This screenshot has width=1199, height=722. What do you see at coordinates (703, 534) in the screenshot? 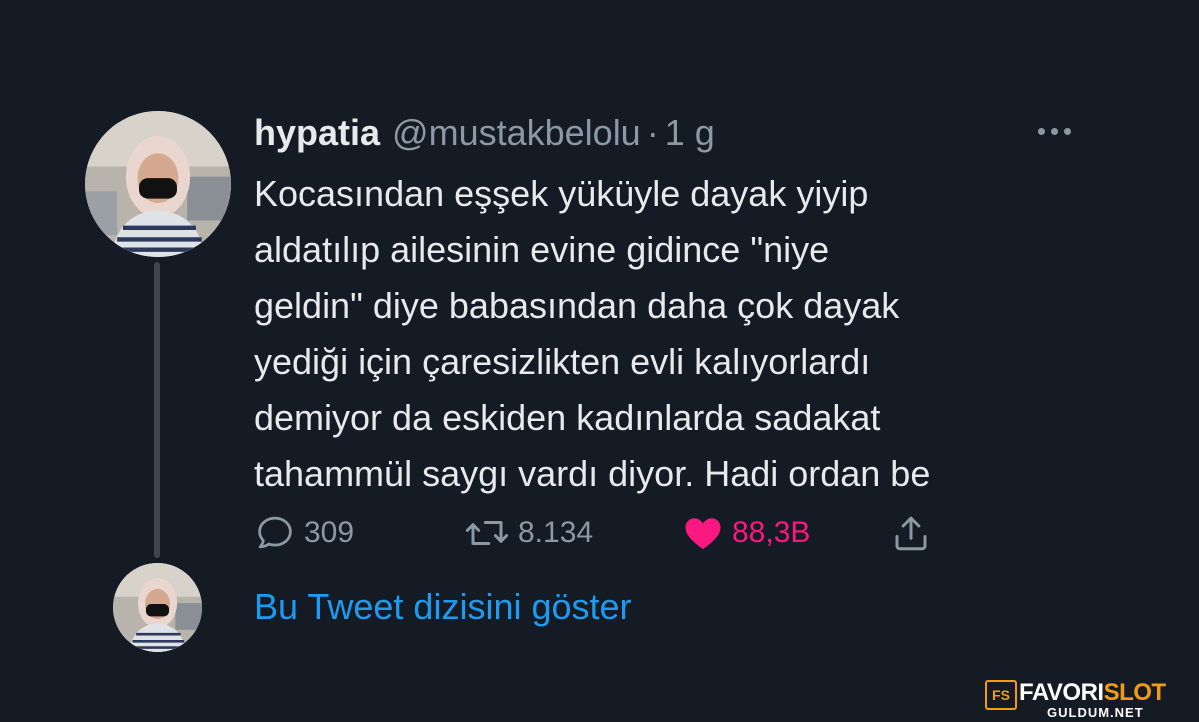
I see `heart-icon` at bounding box center [703, 534].